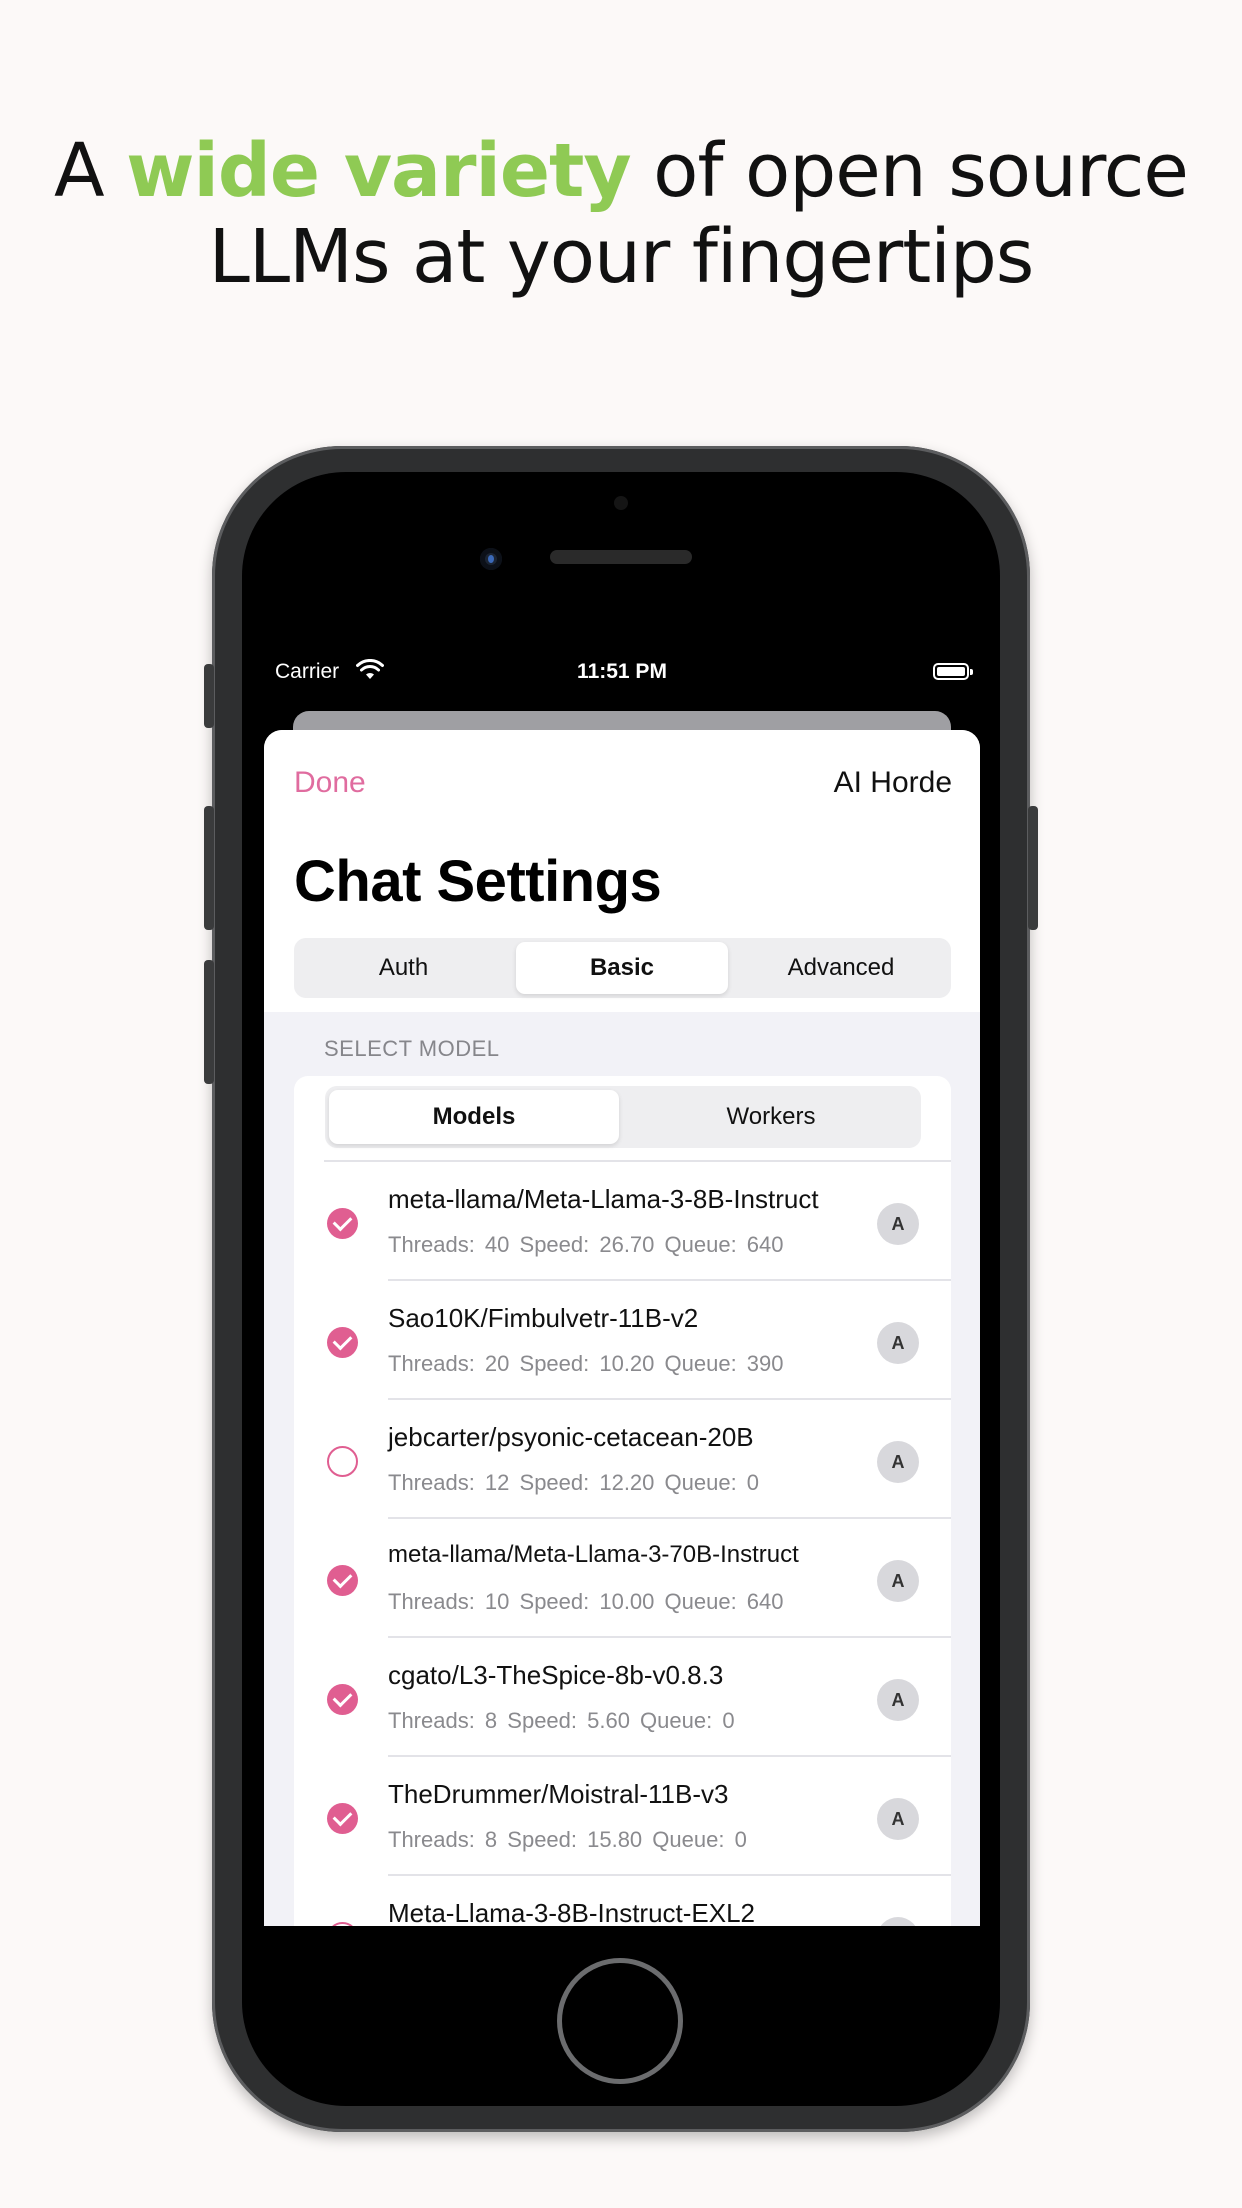 This screenshot has width=1242, height=2208. Describe the element at coordinates (90, 171) in the screenshot. I see `headline-prefix: A` at that location.